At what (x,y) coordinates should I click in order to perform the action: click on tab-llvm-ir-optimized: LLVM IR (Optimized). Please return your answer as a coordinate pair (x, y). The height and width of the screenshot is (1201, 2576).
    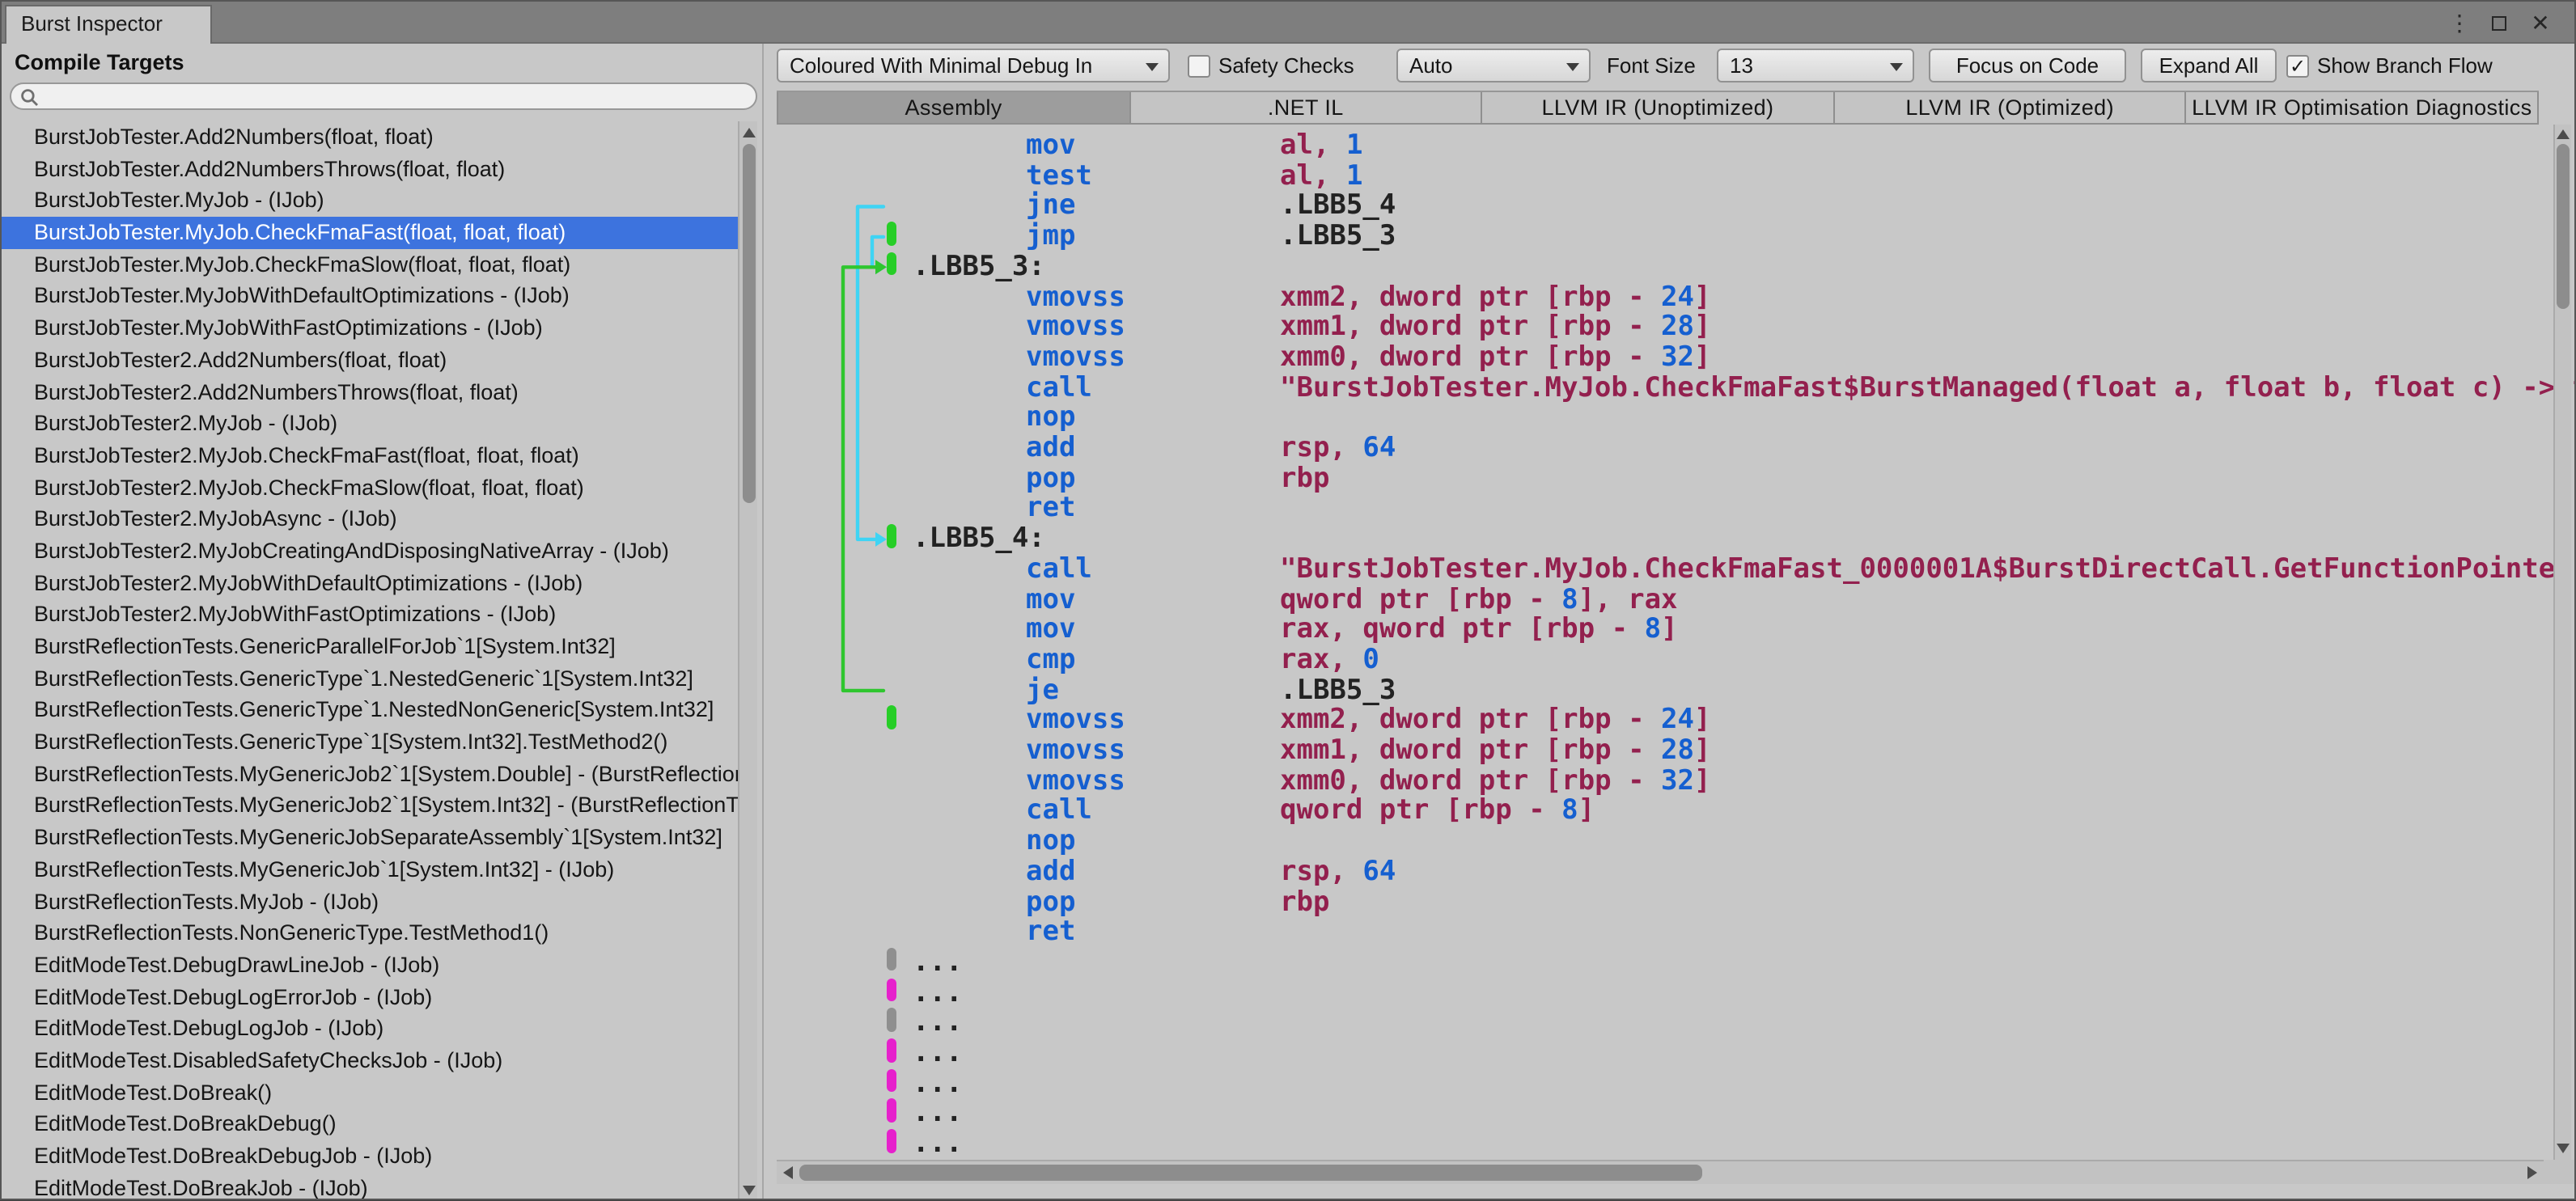
    Looking at the image, I should click on (2010, 107).